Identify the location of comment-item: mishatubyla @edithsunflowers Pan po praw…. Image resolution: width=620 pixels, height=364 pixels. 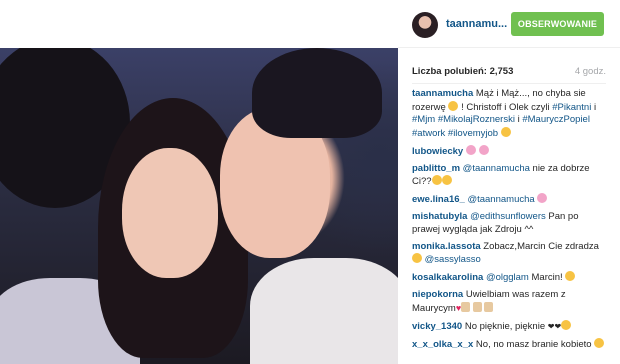
(510, 223).